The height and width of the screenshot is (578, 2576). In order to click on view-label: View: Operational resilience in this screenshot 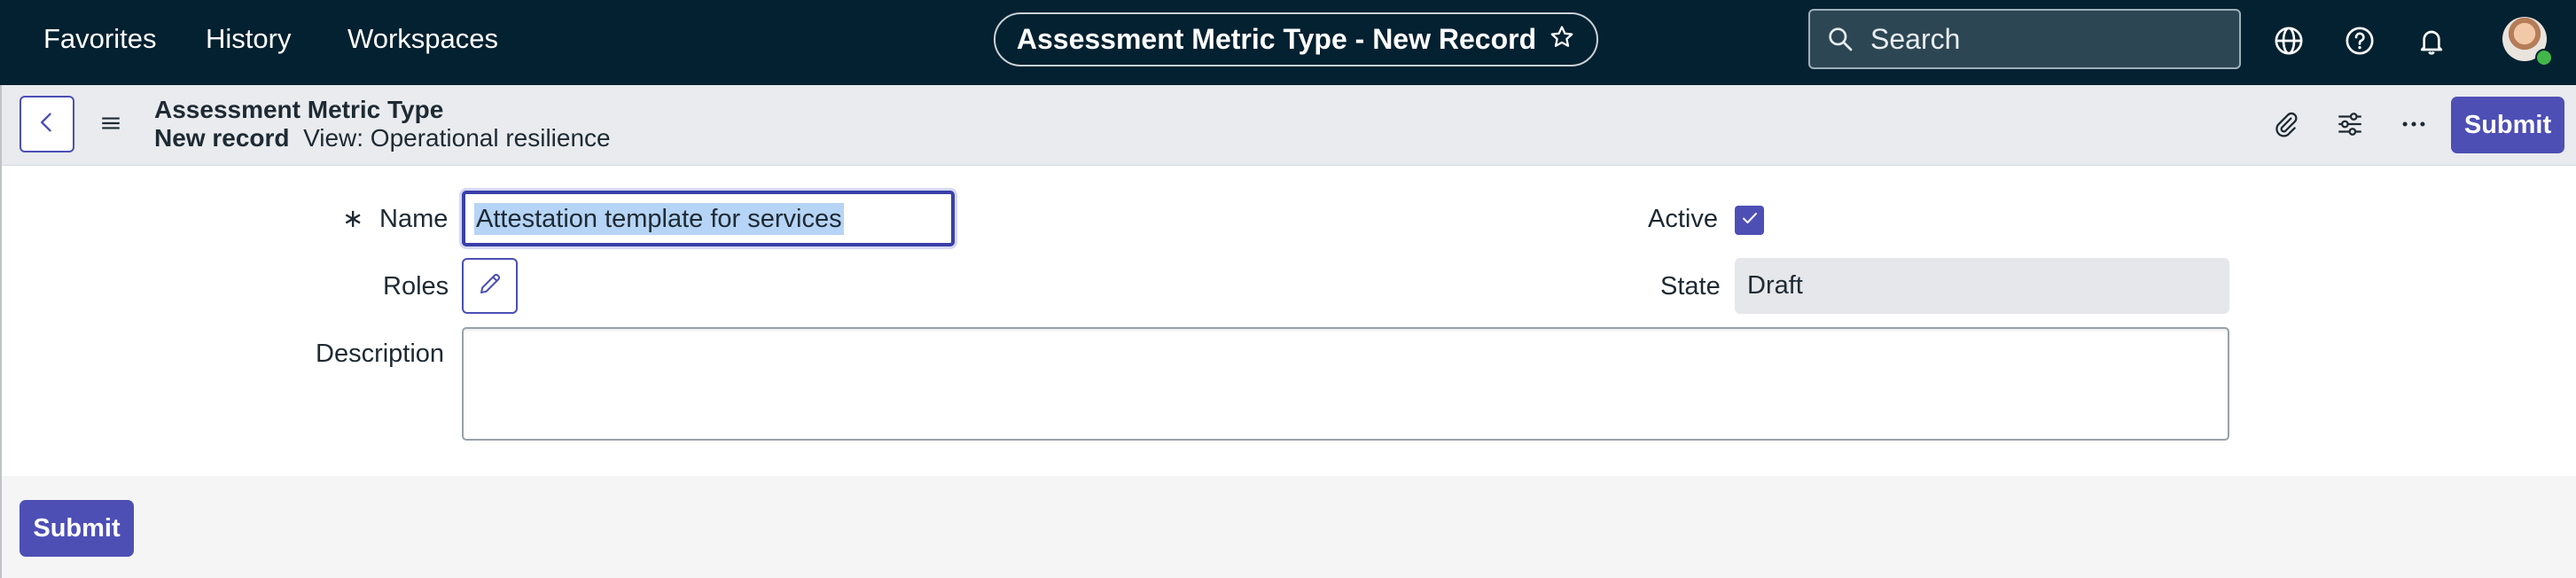, I will do `click(457, 138)`.